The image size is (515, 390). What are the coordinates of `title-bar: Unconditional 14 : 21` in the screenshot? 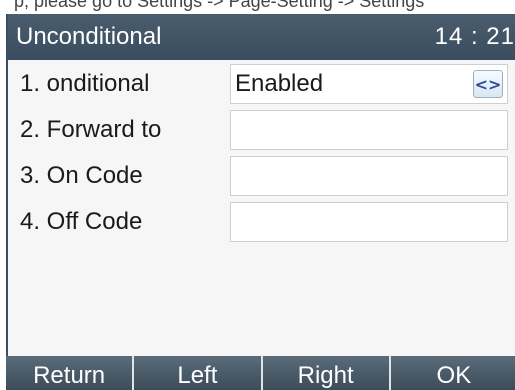 It's located at (261, 37).